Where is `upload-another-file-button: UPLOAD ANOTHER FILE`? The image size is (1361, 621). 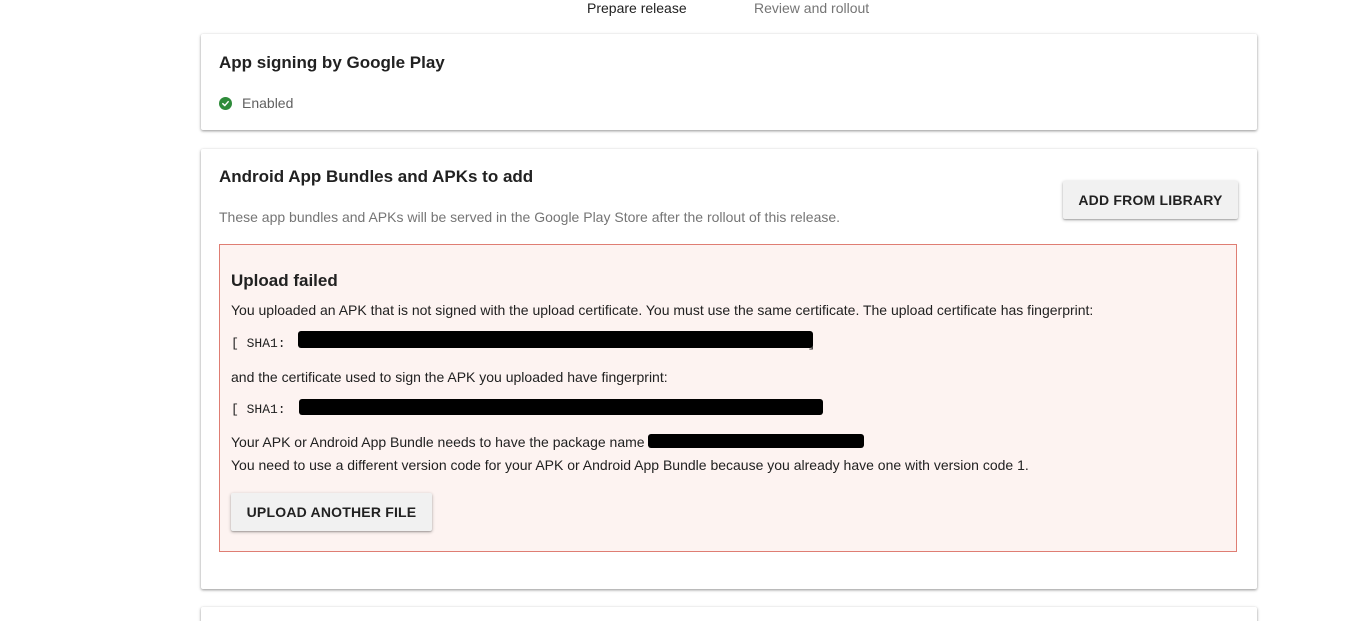
upload-another-file-button: UPLOAD ANOTHER FILE is located at coordinates (331, 512).